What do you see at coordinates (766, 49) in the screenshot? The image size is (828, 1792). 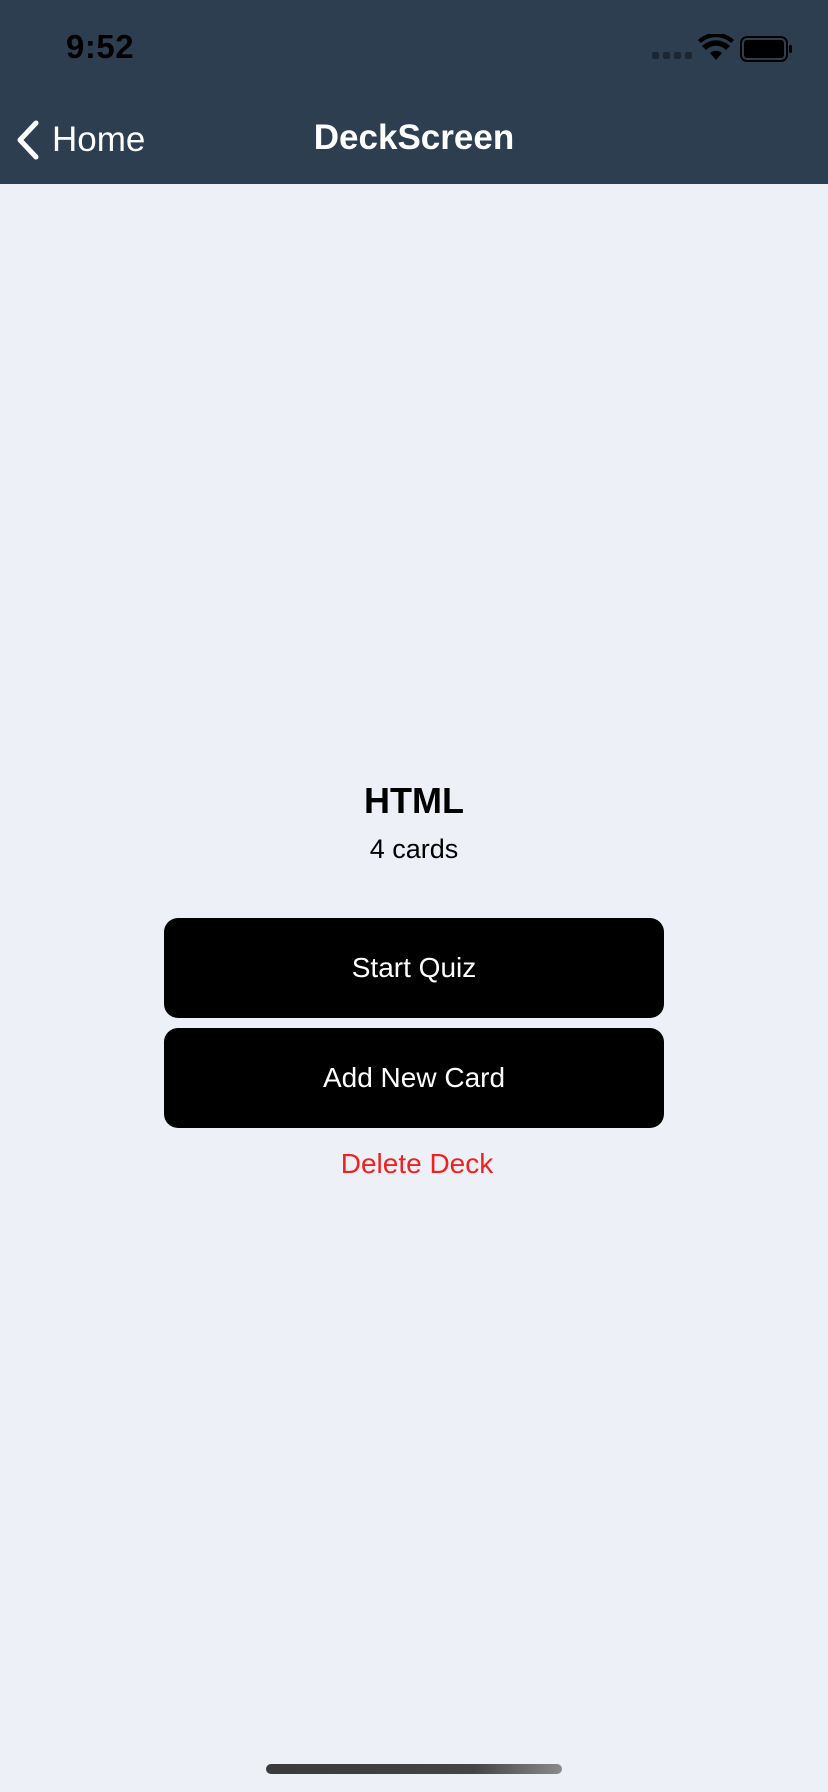 I see `battery-icon` at bounding box center [766, 49].